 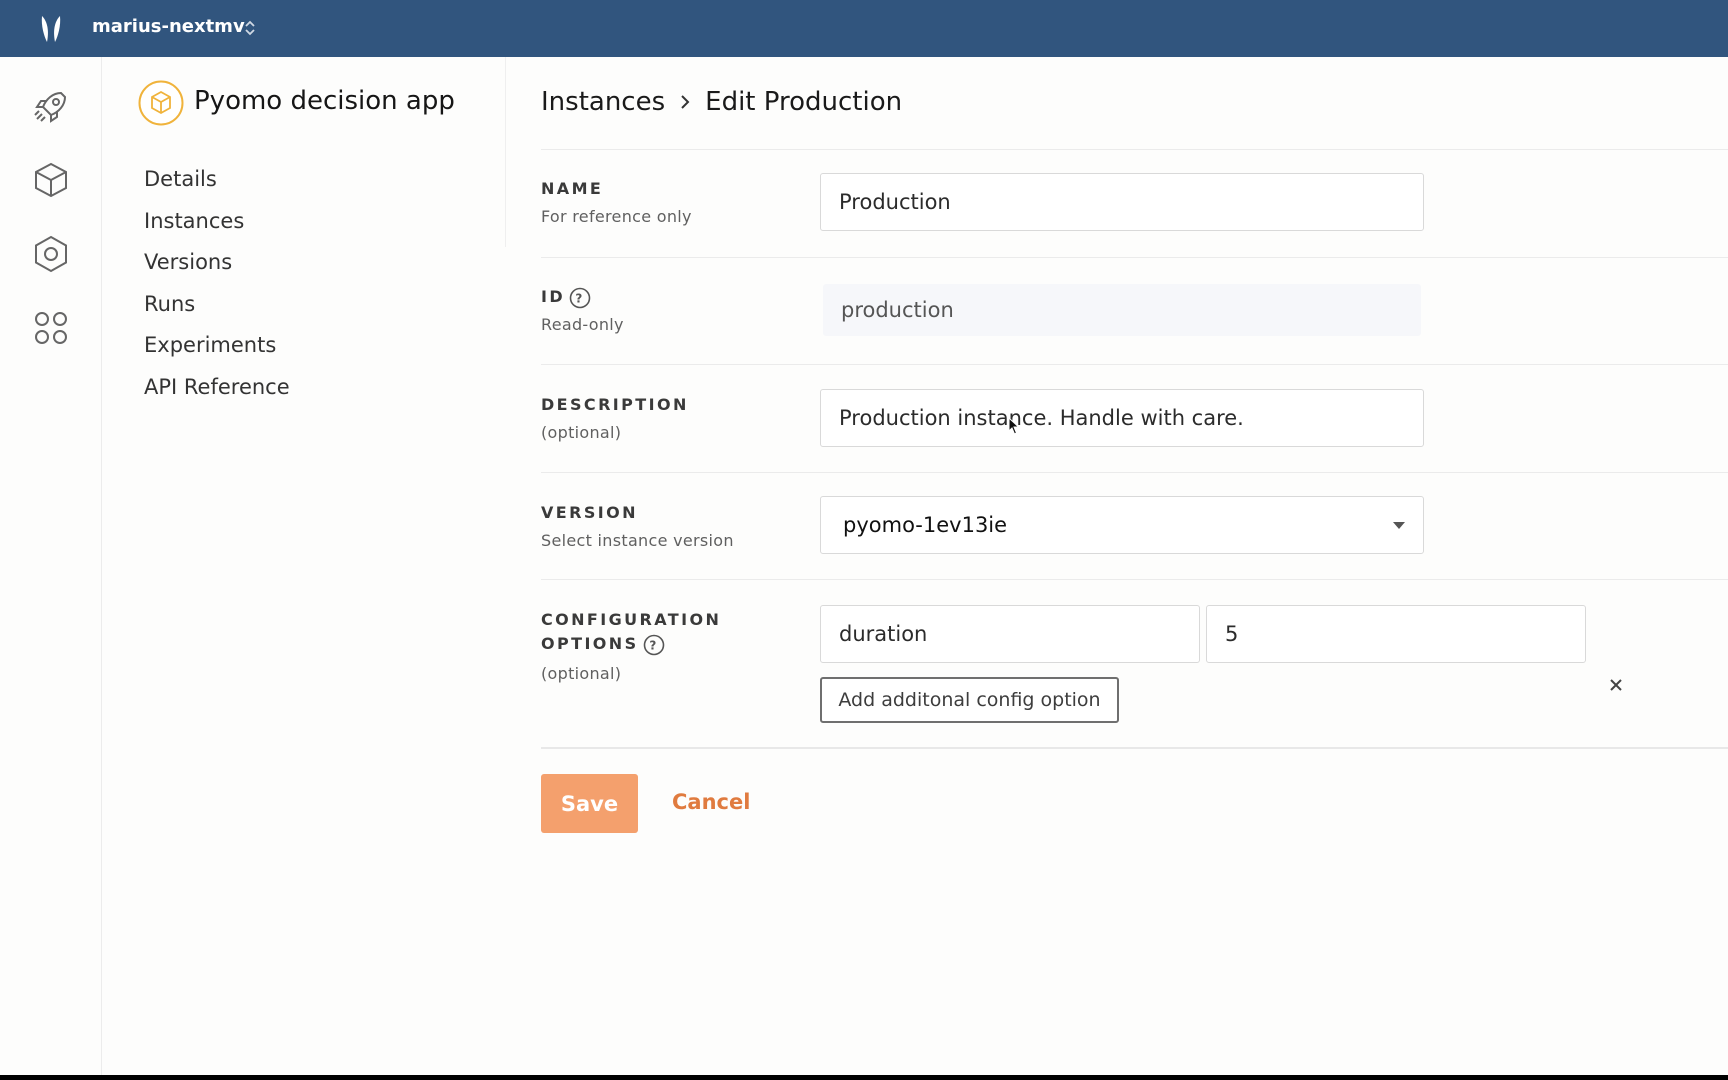 What do you see at coordinates (615, 404) in the screenshot?
I see `description-label: DESCRIPTION` at bounding box center [615, 404].